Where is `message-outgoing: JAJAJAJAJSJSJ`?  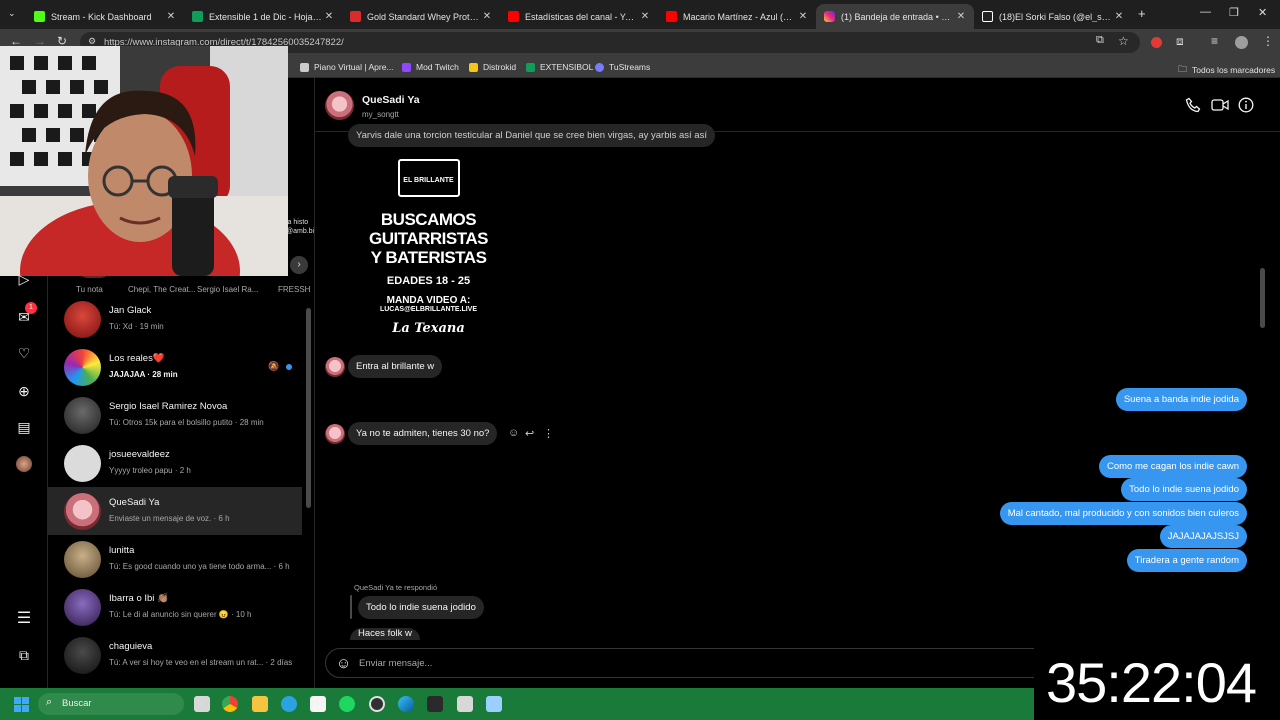 message-outgoing: JAJAJAJAJSJSJ is located at coordinates (1203, 536).